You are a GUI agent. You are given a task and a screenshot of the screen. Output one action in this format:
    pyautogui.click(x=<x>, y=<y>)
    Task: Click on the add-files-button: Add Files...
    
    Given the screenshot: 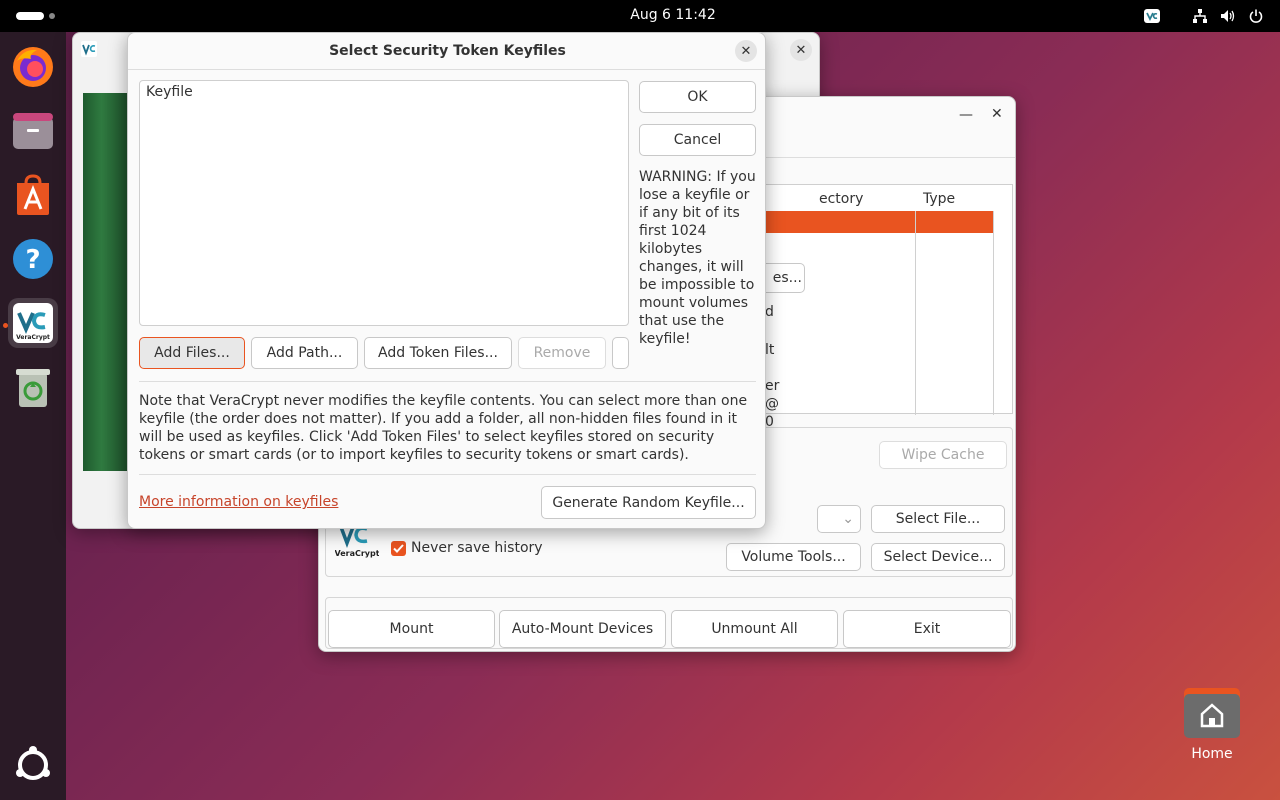 What is the action you would take?
    pyautogui.click(x=192, y=353)
    